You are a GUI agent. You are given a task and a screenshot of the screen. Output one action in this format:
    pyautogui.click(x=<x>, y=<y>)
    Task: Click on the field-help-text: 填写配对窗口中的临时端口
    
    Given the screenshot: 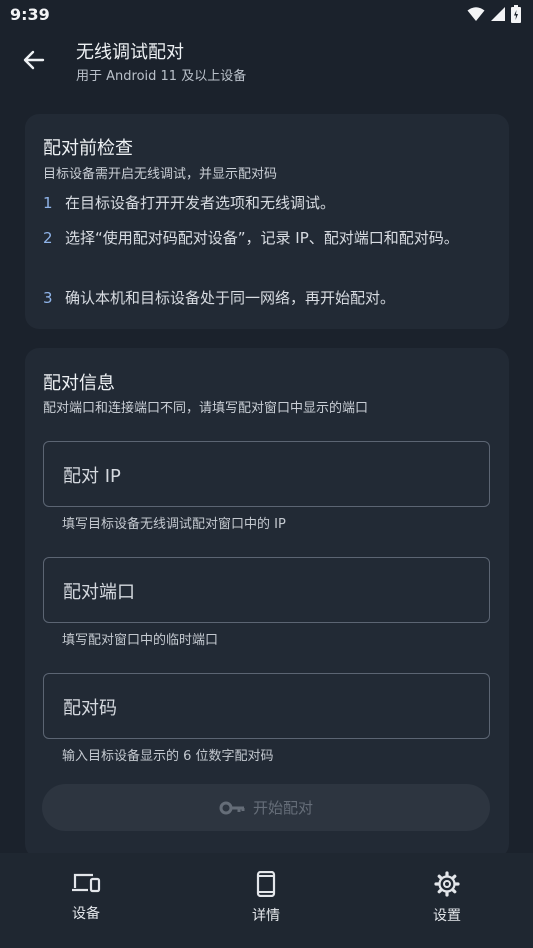 What is the action you would take?
    pyautogui.click(x=140, y=640)
    